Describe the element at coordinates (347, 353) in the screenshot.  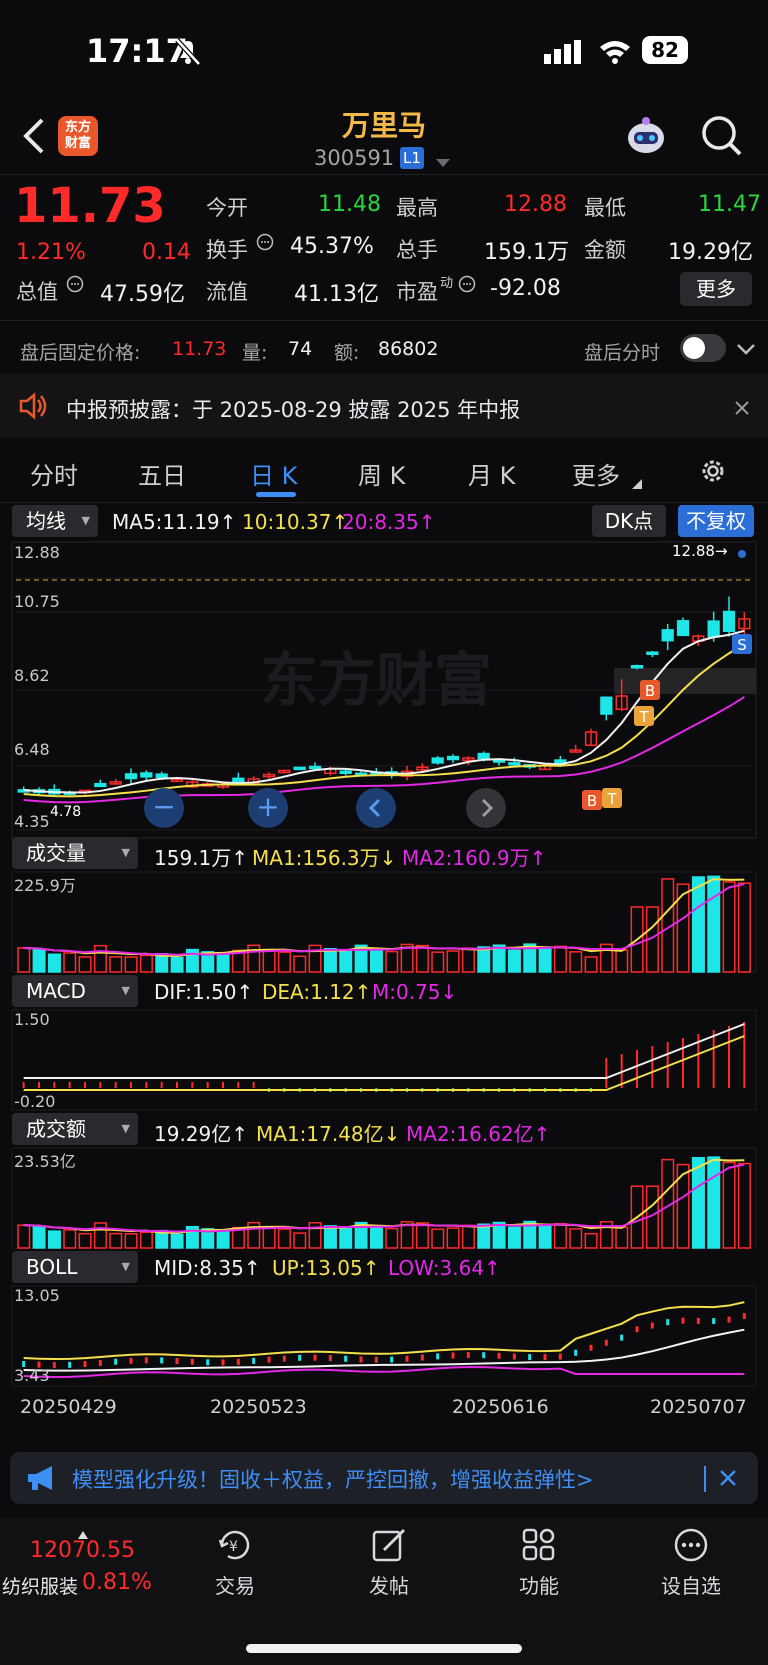
I see `after-hours-amt-label: 额:` at that location.